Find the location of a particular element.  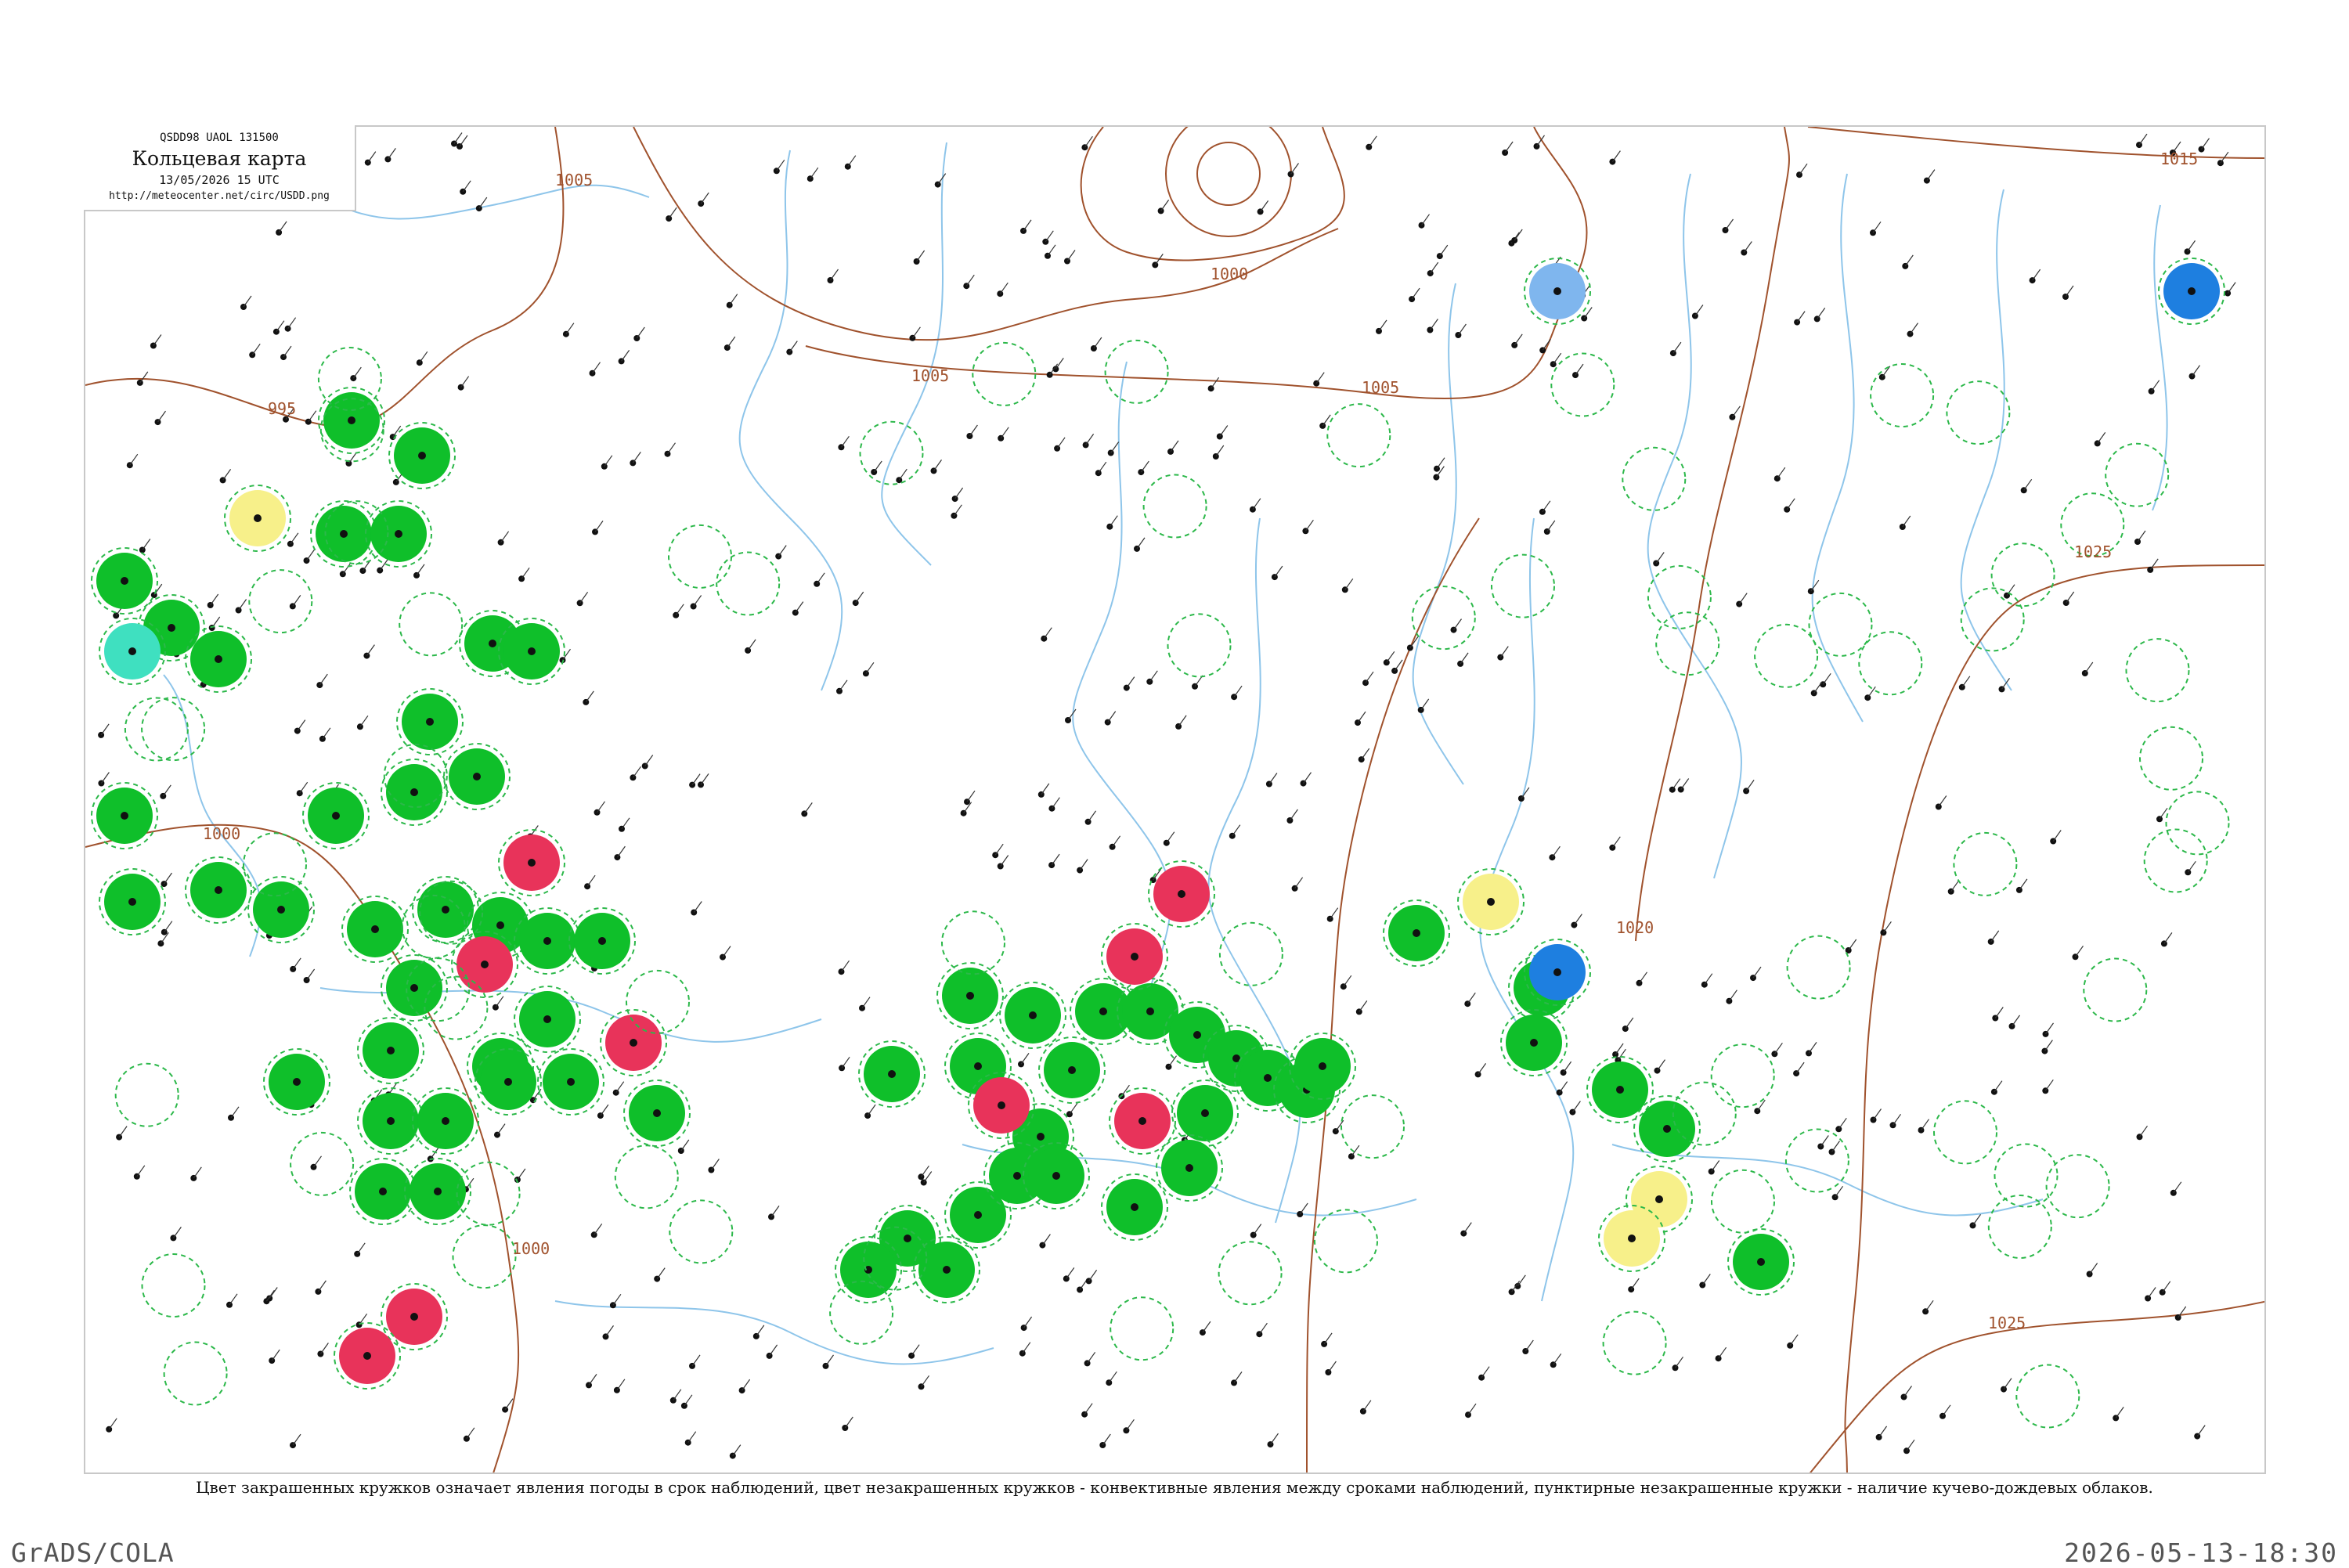

map-title: Кольцевая карта is located at coordinates (220, 158).